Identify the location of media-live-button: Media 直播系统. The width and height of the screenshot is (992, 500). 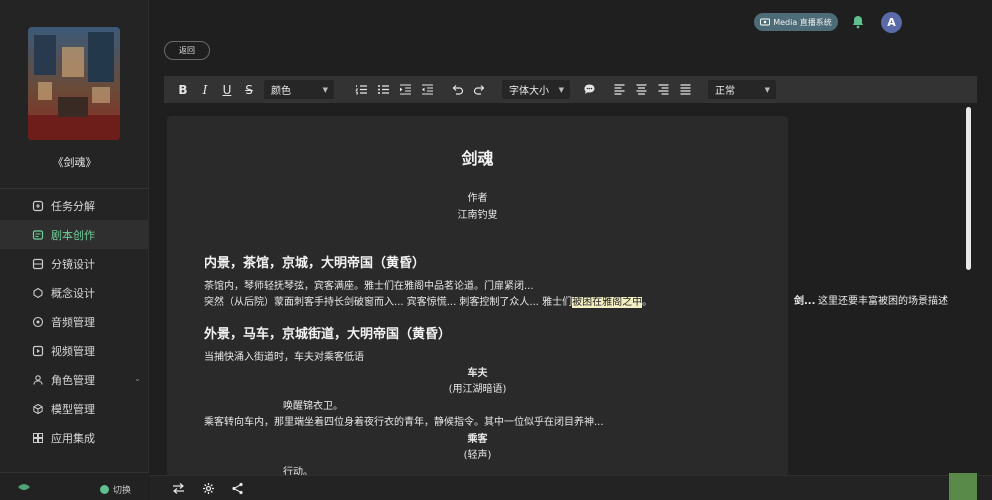
(796, 22).